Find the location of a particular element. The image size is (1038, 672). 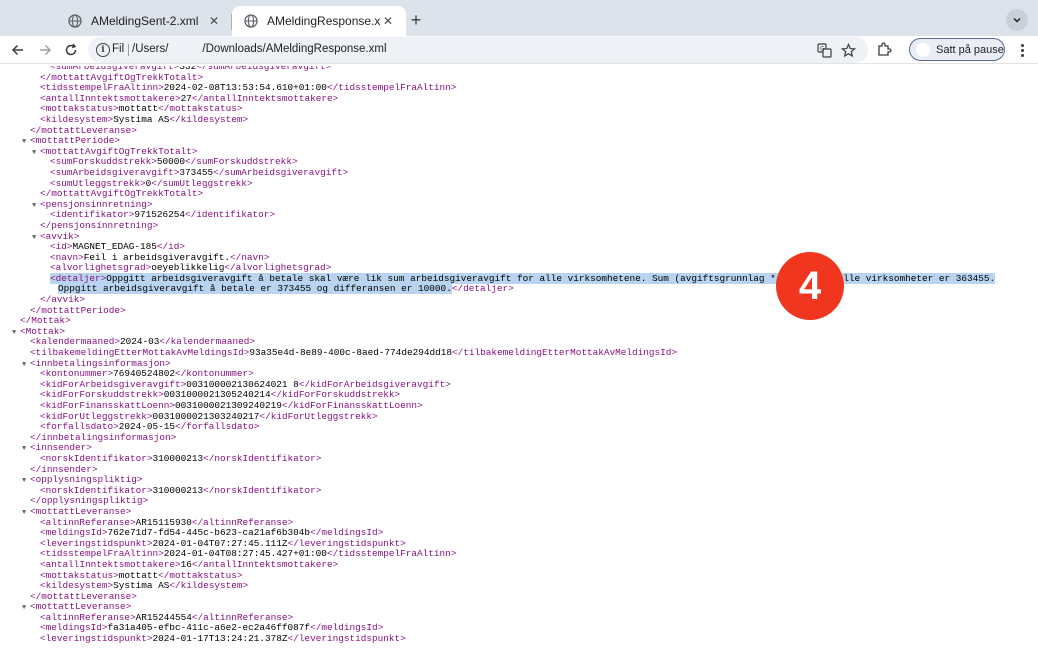

xml-content: </pensjonsinnretning> is located at coordinates (99, 225).